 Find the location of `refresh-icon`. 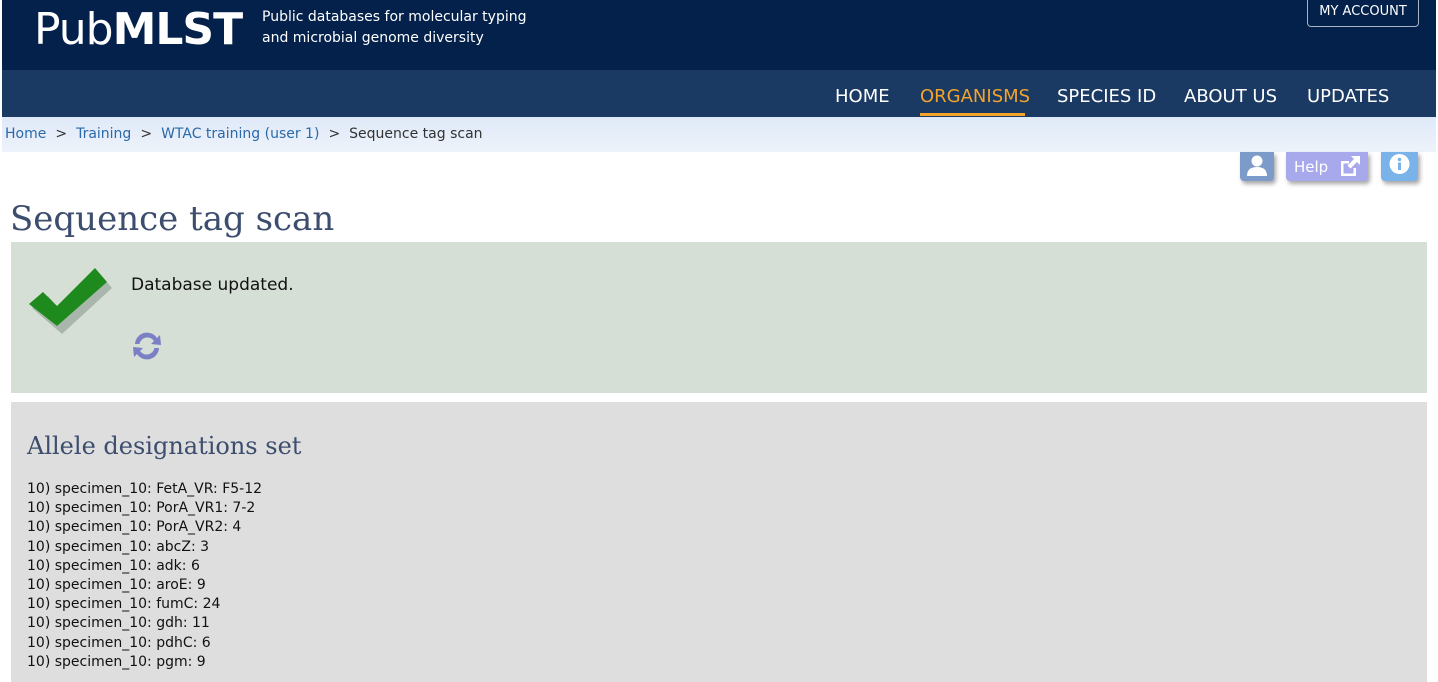

refresh-icon is located at coordinates (147, 346).